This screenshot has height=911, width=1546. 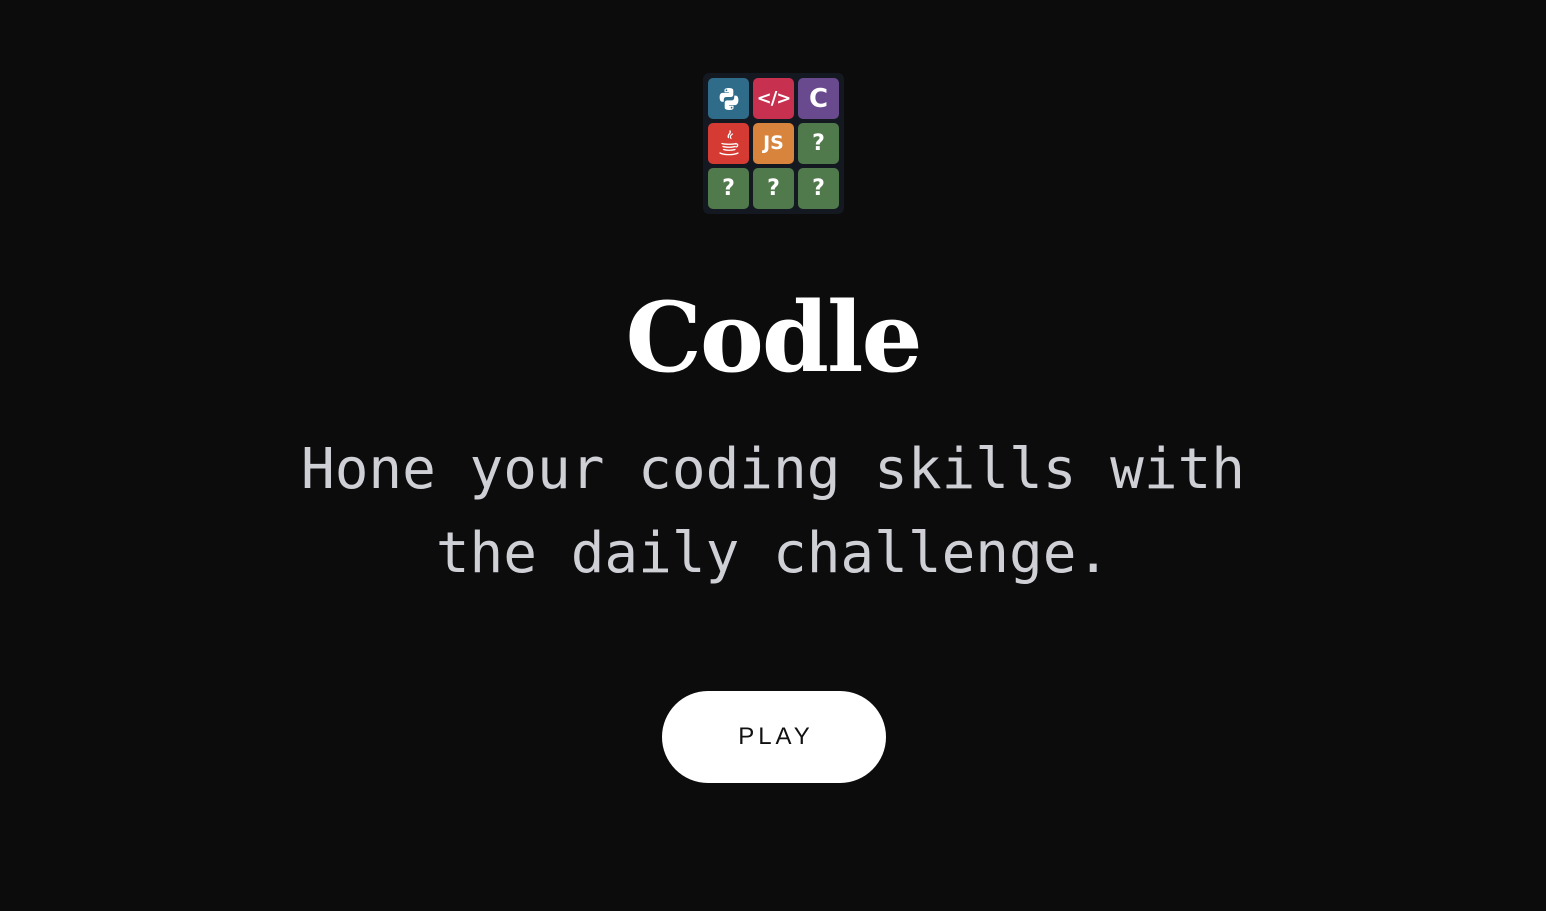 I want to click on code-brackets-icon: </>, so click(x=774, y=98).